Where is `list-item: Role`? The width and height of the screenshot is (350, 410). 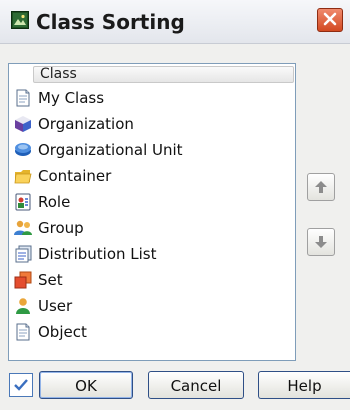 list-item: Role is located at coordinates (152, 202).